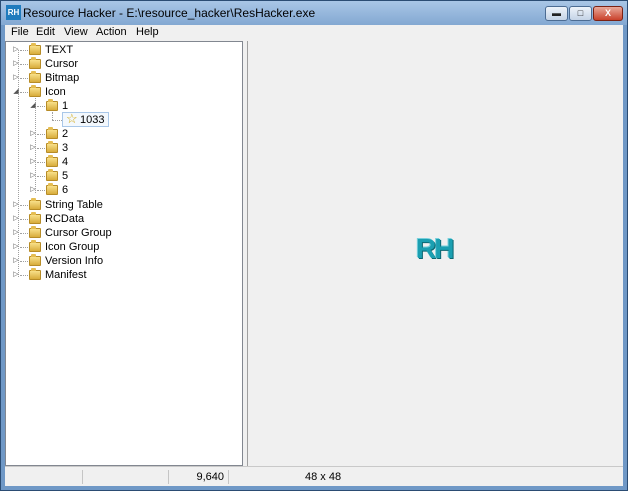 Image resolution: width=628 pixels, height=491 pixels. What do you see at coordinates (65, 134) in the screenshot?
I see `tree-item-label: 2` at bounding box center [65, 134].